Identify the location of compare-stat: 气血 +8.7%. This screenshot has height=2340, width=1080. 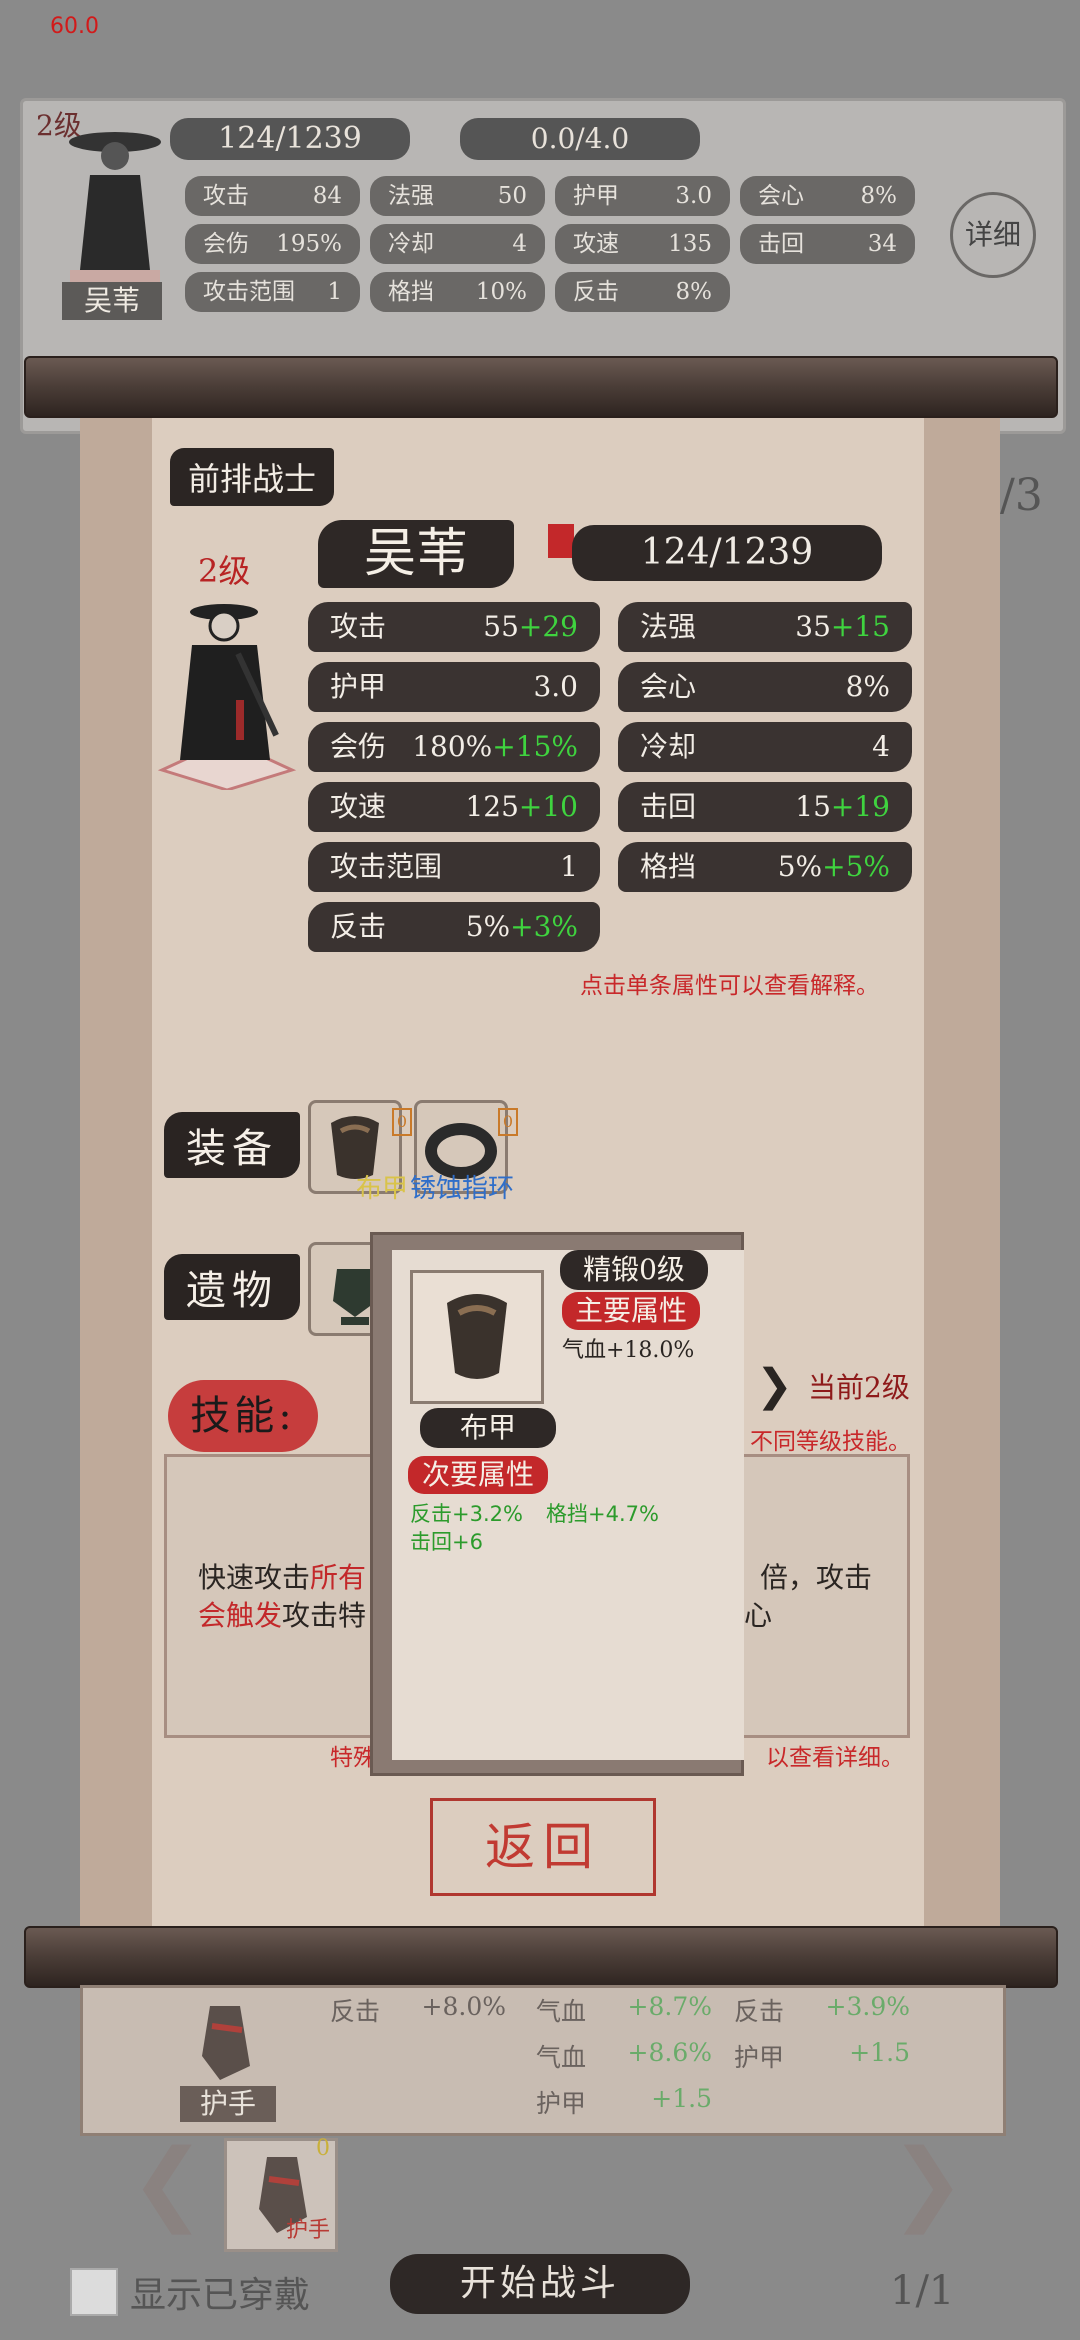
(624, 2009).